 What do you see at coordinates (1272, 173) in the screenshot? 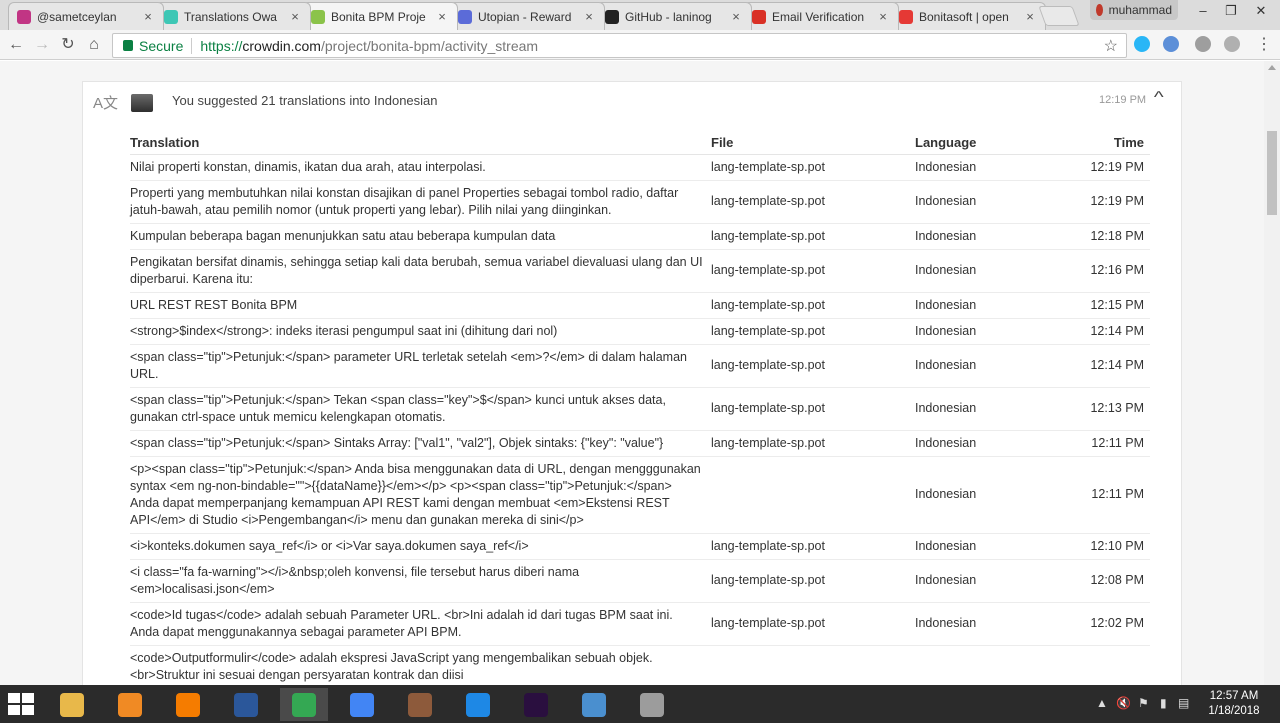
I see `scroll-thumb` at bounding box center [1272, 173].